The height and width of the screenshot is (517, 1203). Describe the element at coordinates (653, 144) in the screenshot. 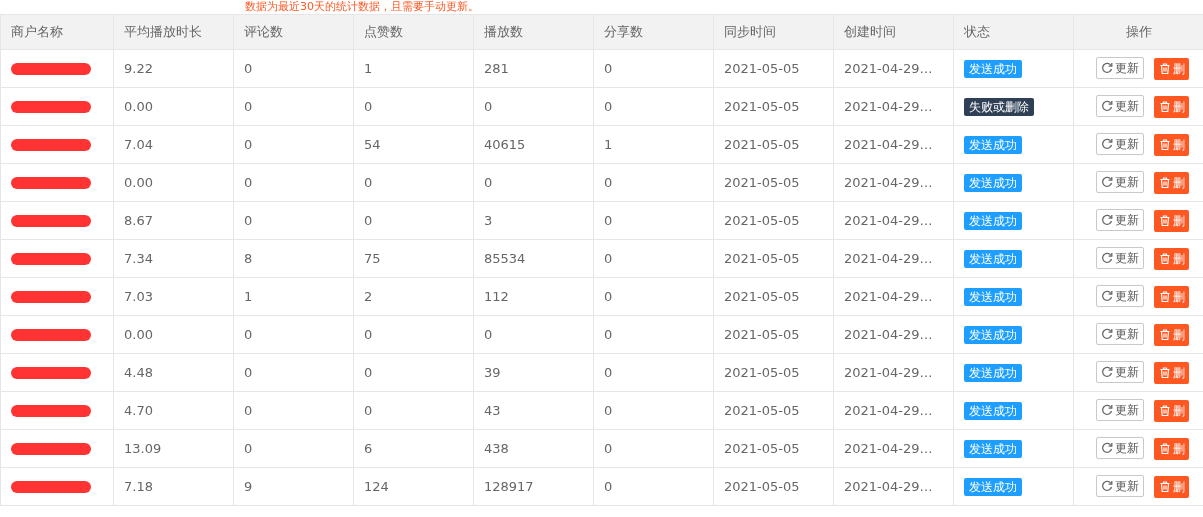

I see `table-cell: 1` at that location.